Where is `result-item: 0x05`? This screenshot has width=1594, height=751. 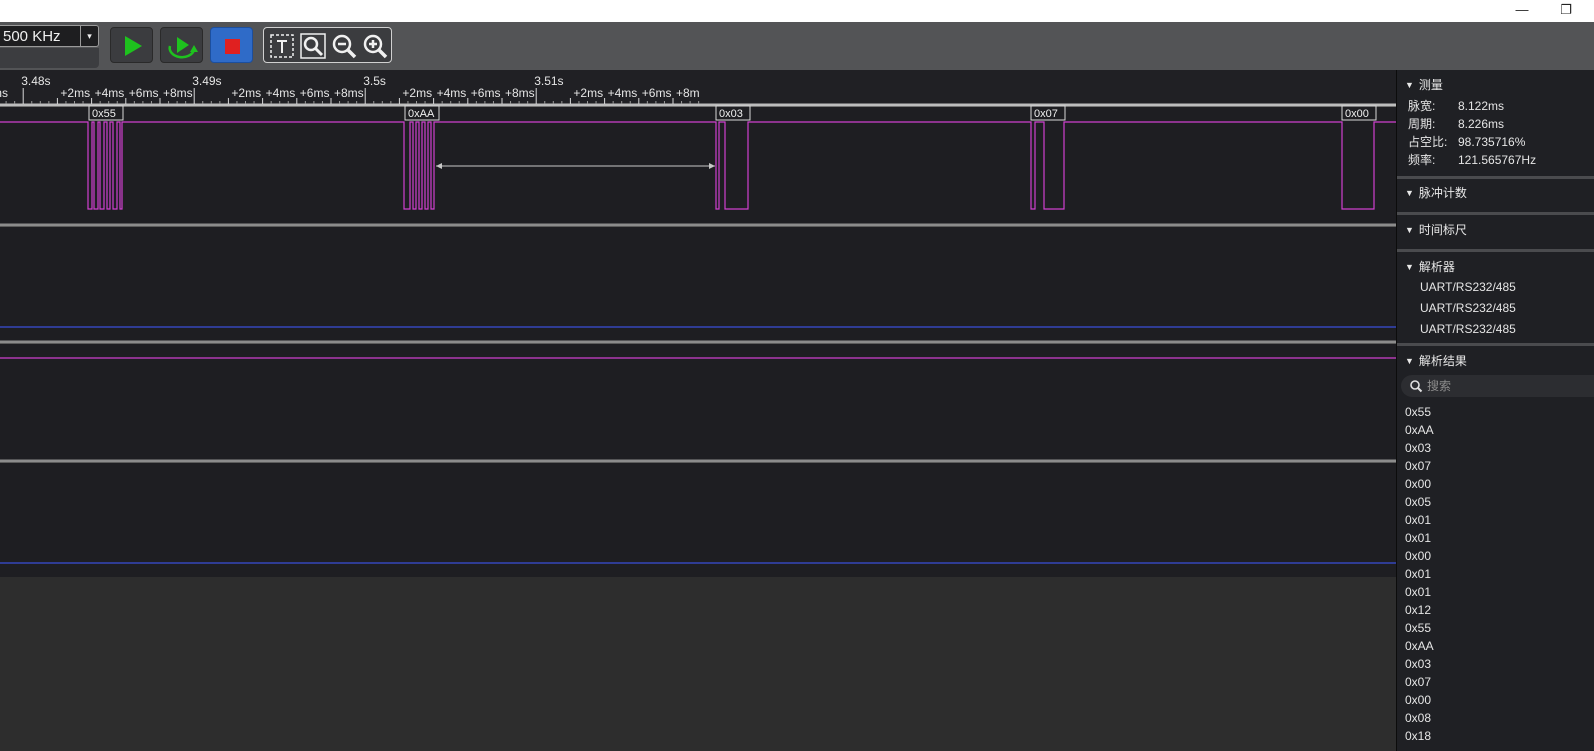
result-item: 0x05 is located at coordinates (1418, 502).